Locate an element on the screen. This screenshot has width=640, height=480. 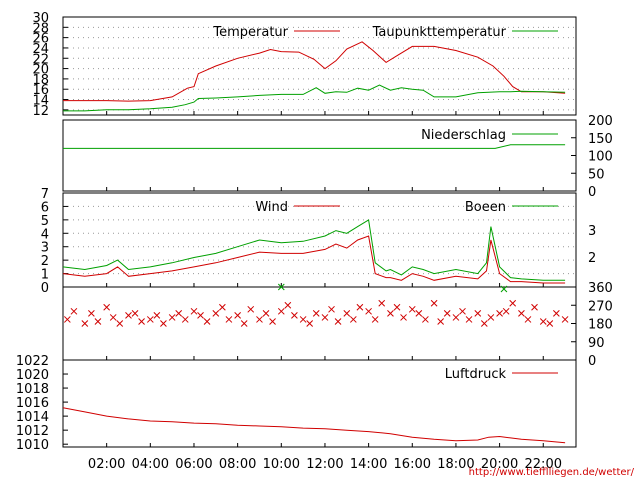
ytick-label-temp: 30 is located at coordinates (40, 18).